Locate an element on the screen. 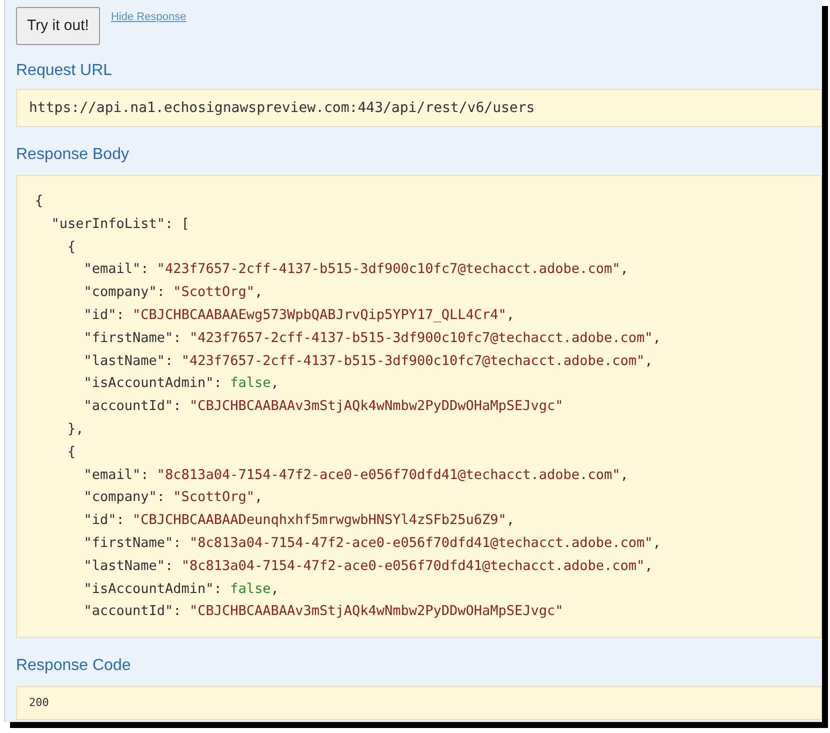 This screenshot has height=733, width=830. response-code-heading: Response Code is located at coordinates (74, 666).